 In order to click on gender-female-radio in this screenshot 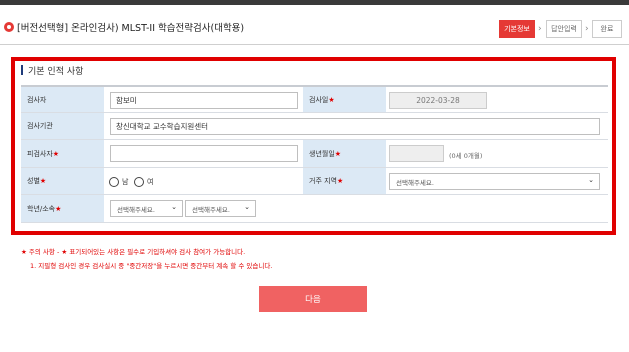, I will do `click(139, 182)`.